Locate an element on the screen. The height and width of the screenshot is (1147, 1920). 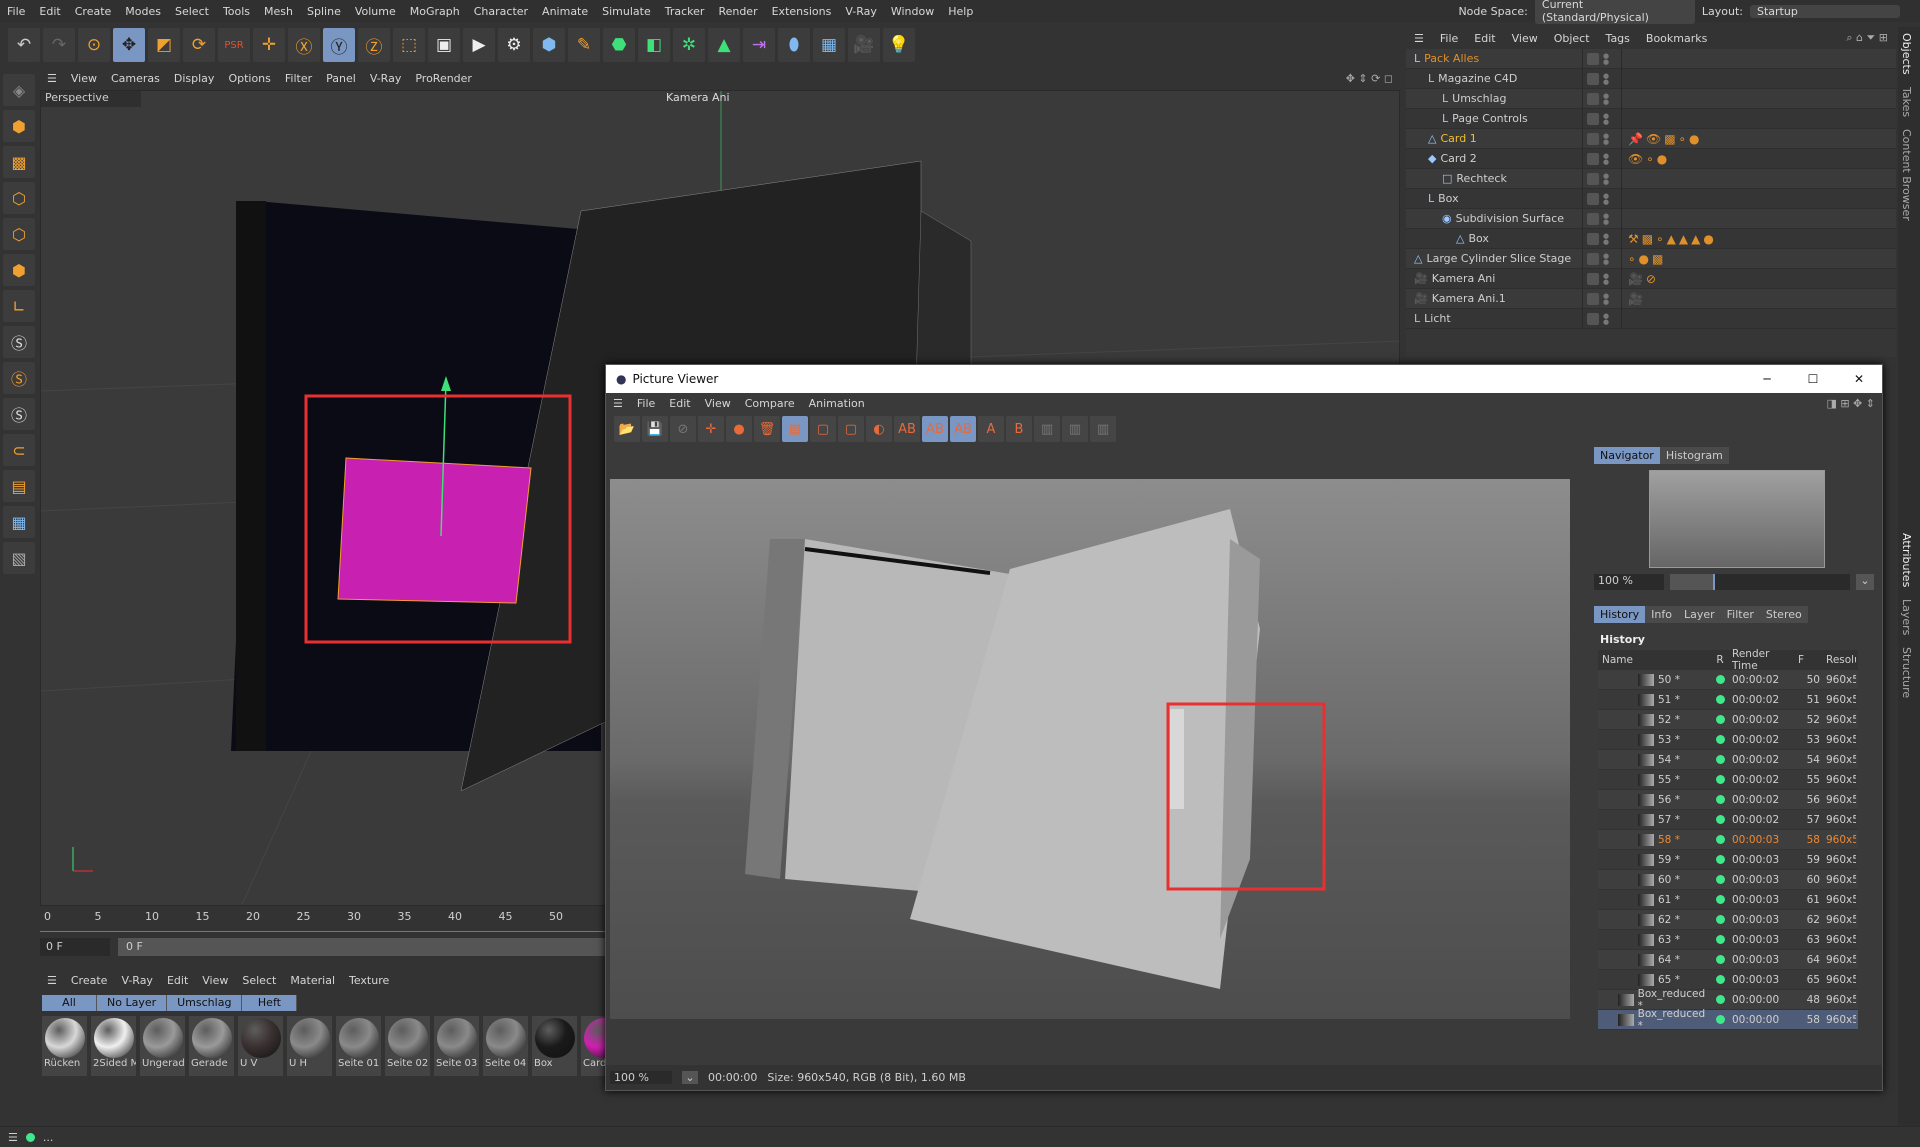
vp-menu-cameras: Cameras is located at coordinates (135, 78).